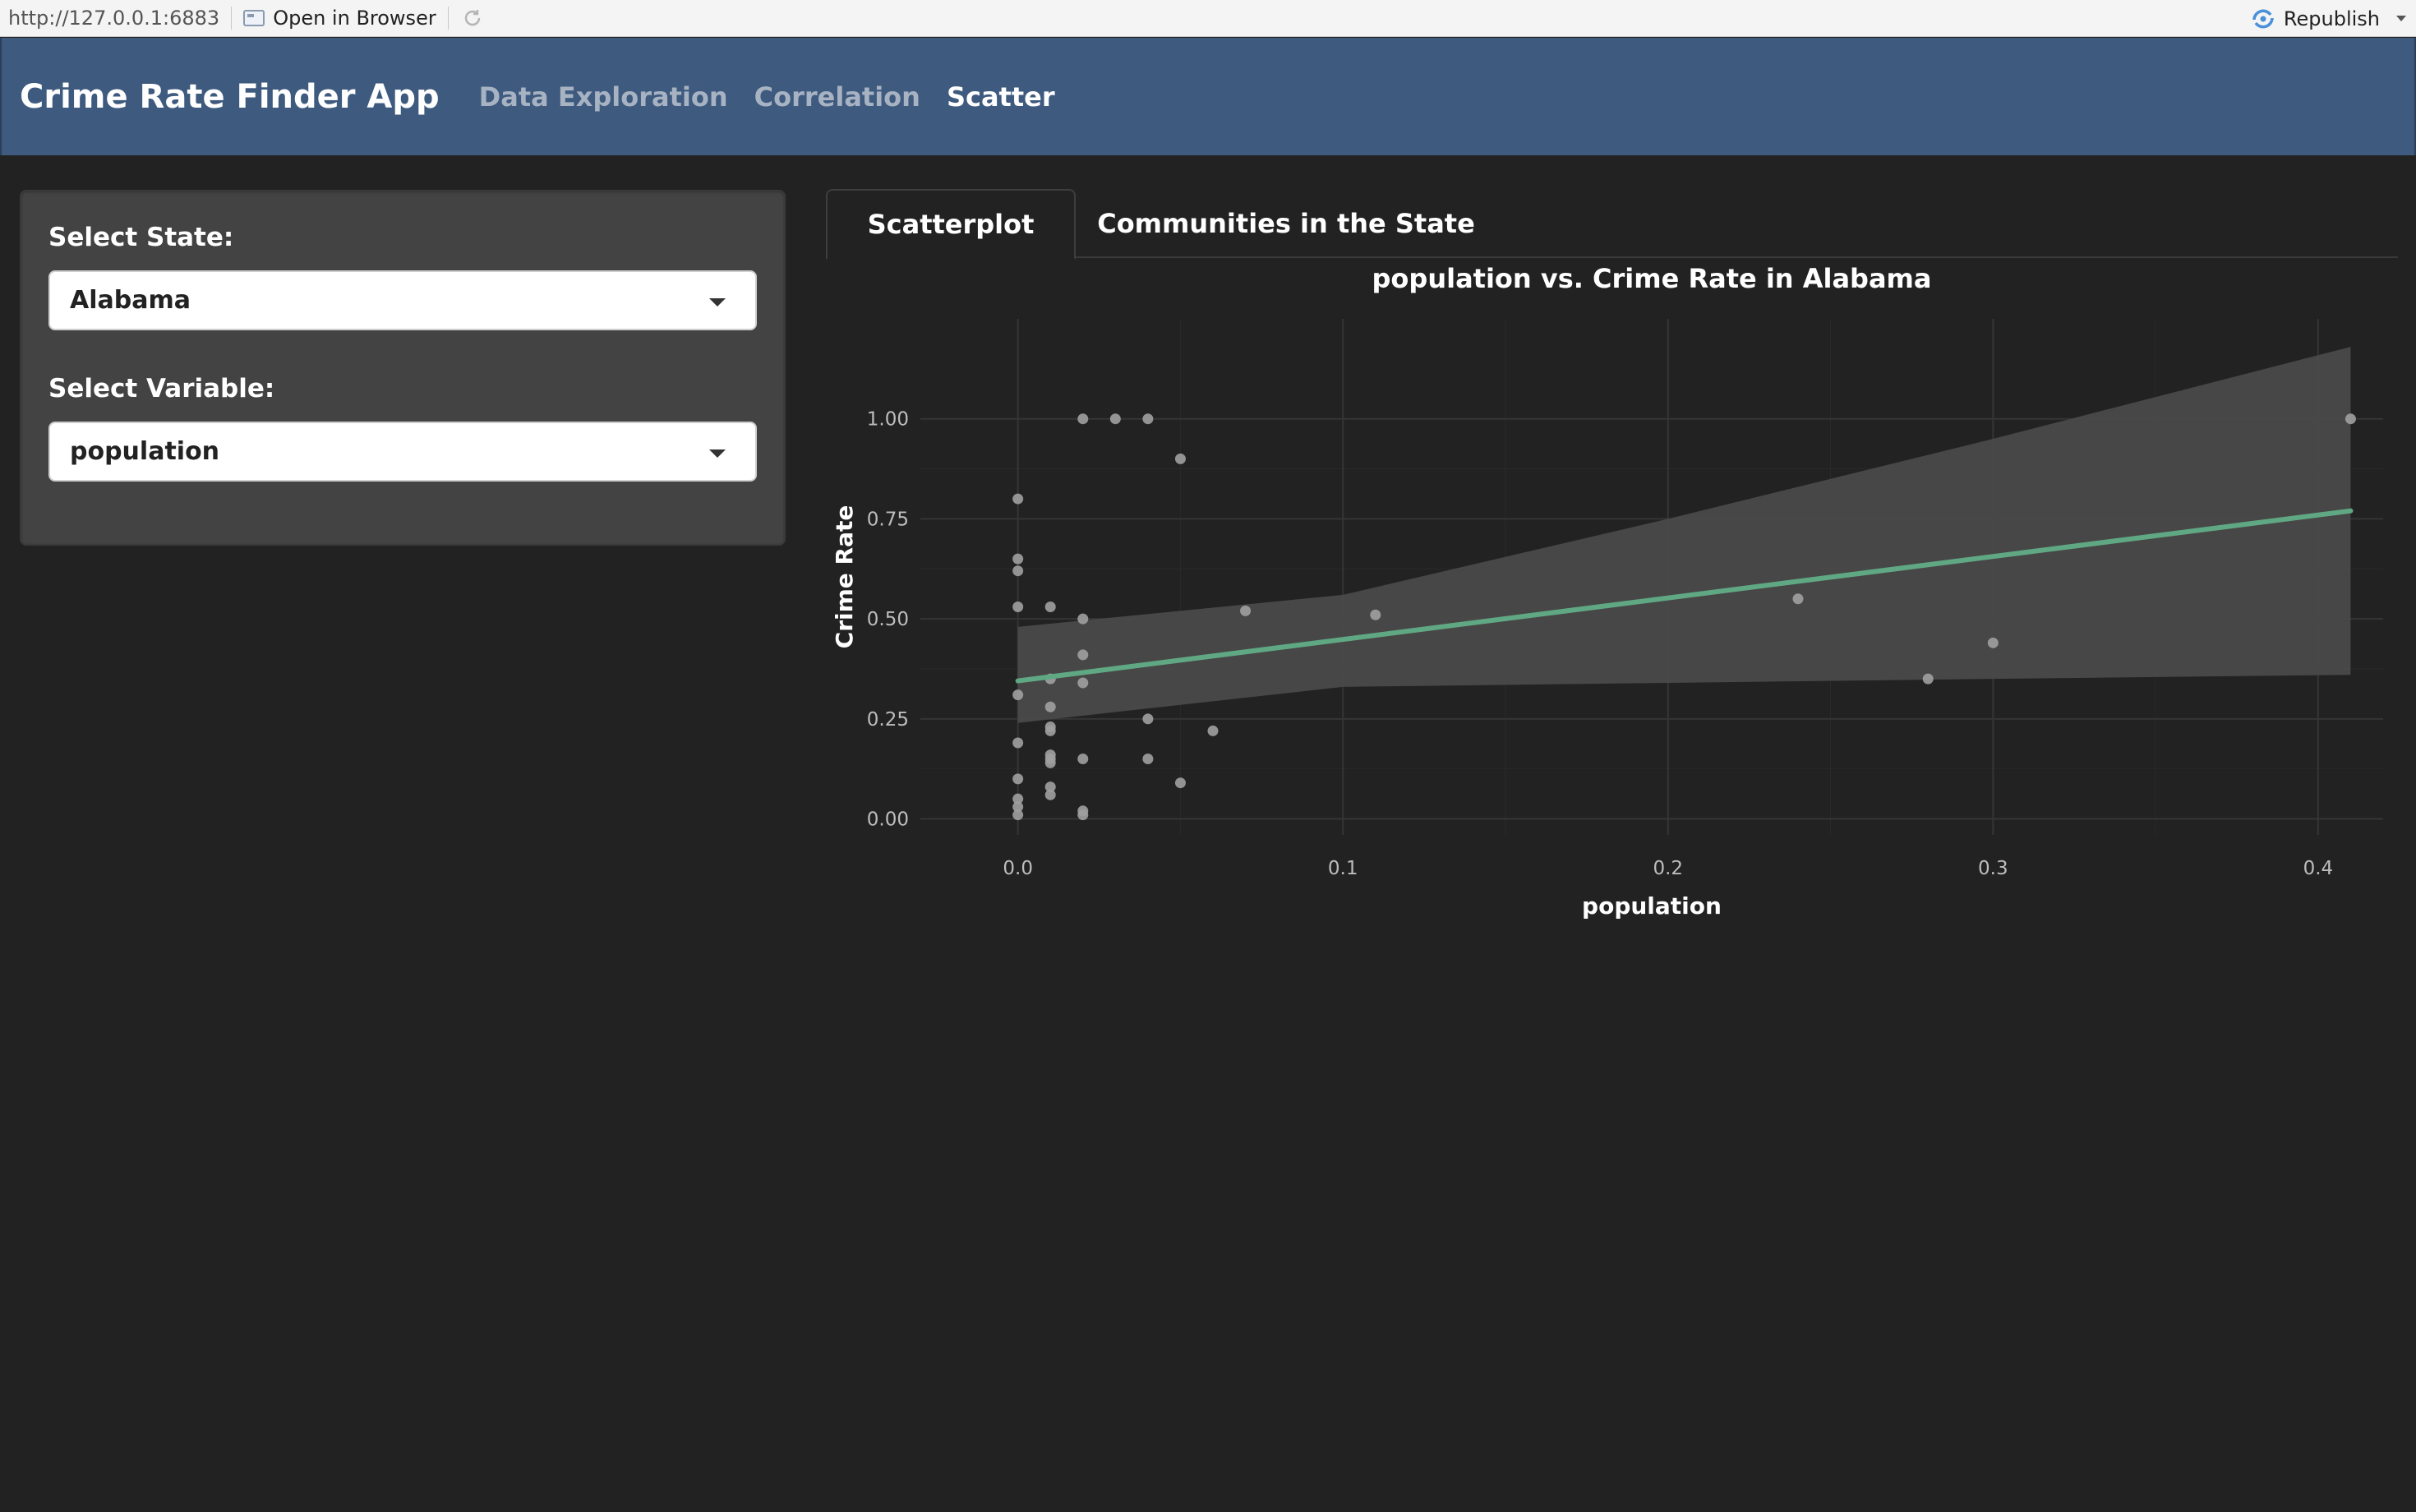 The image size is (2416, 1512). I want to click on x-tick-label: 0.4, so click(2318, 868).